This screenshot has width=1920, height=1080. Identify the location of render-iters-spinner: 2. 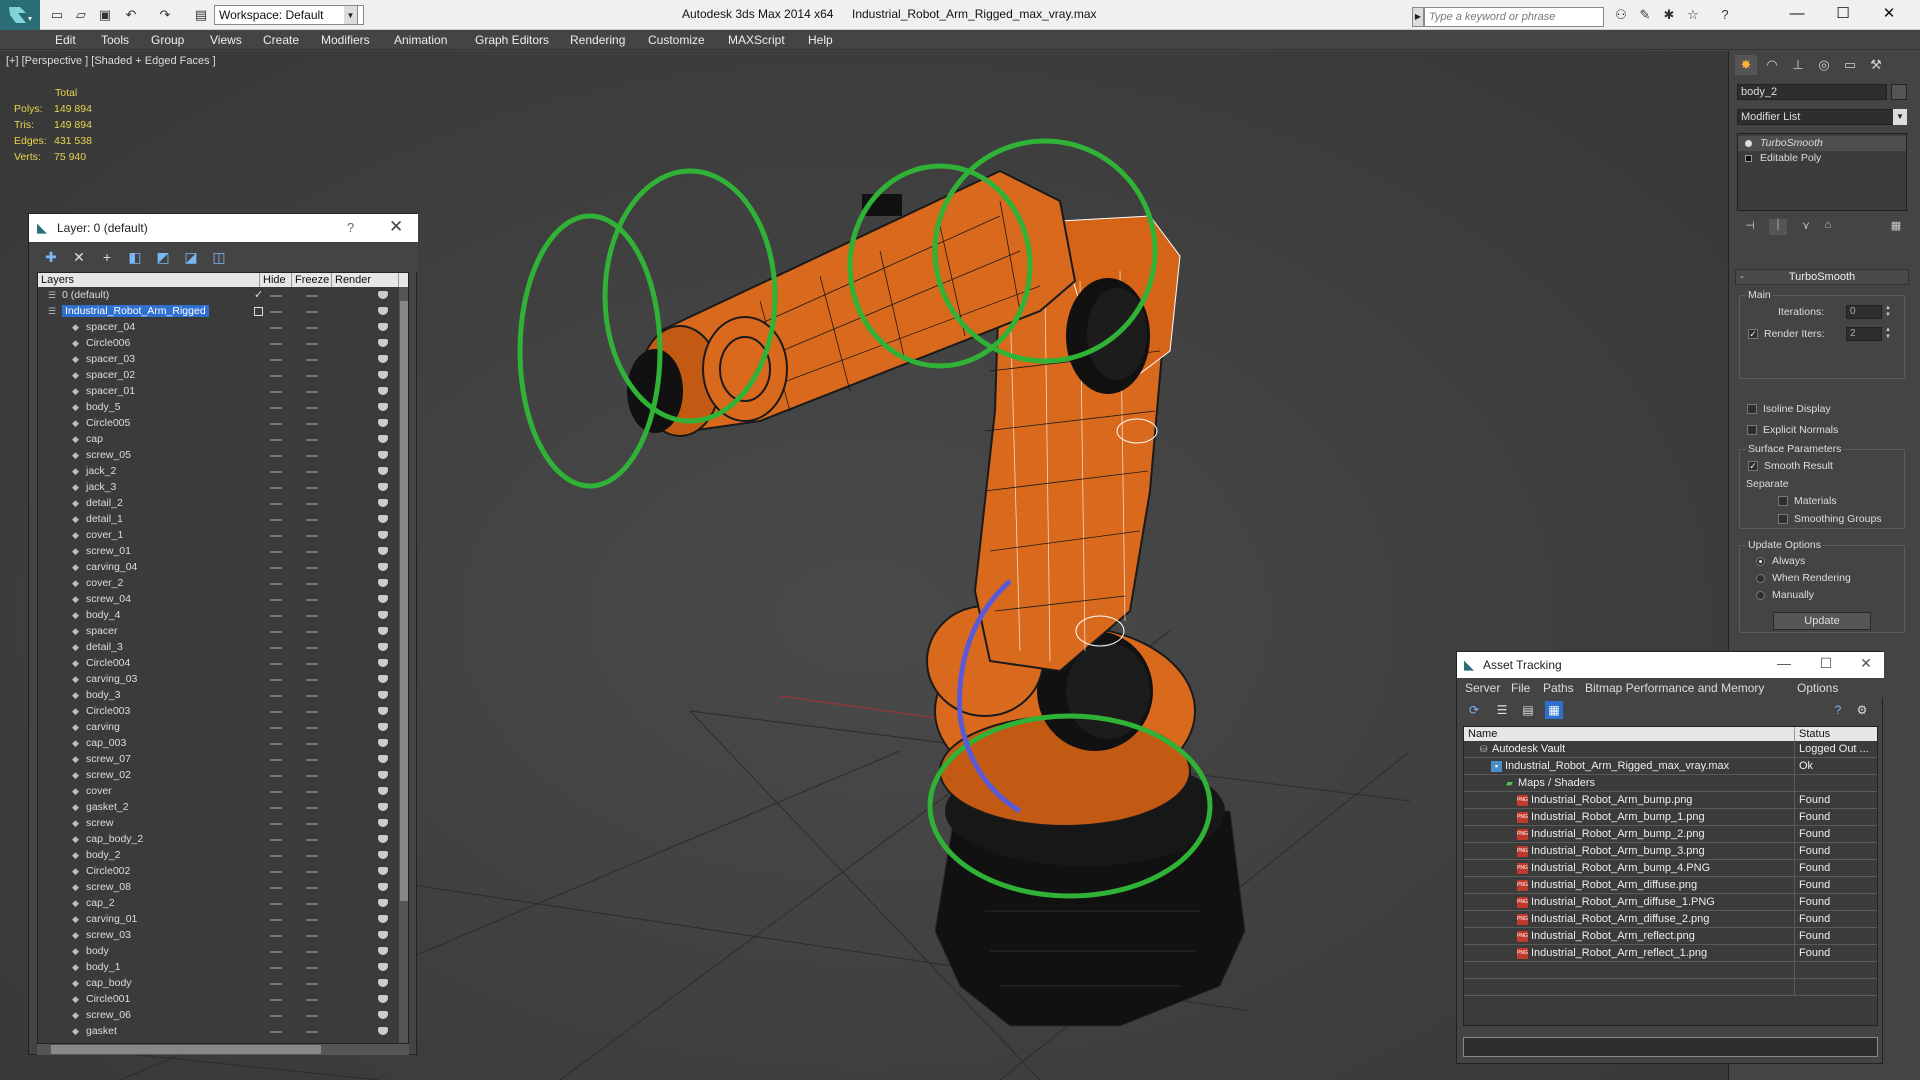
(1864, 334).